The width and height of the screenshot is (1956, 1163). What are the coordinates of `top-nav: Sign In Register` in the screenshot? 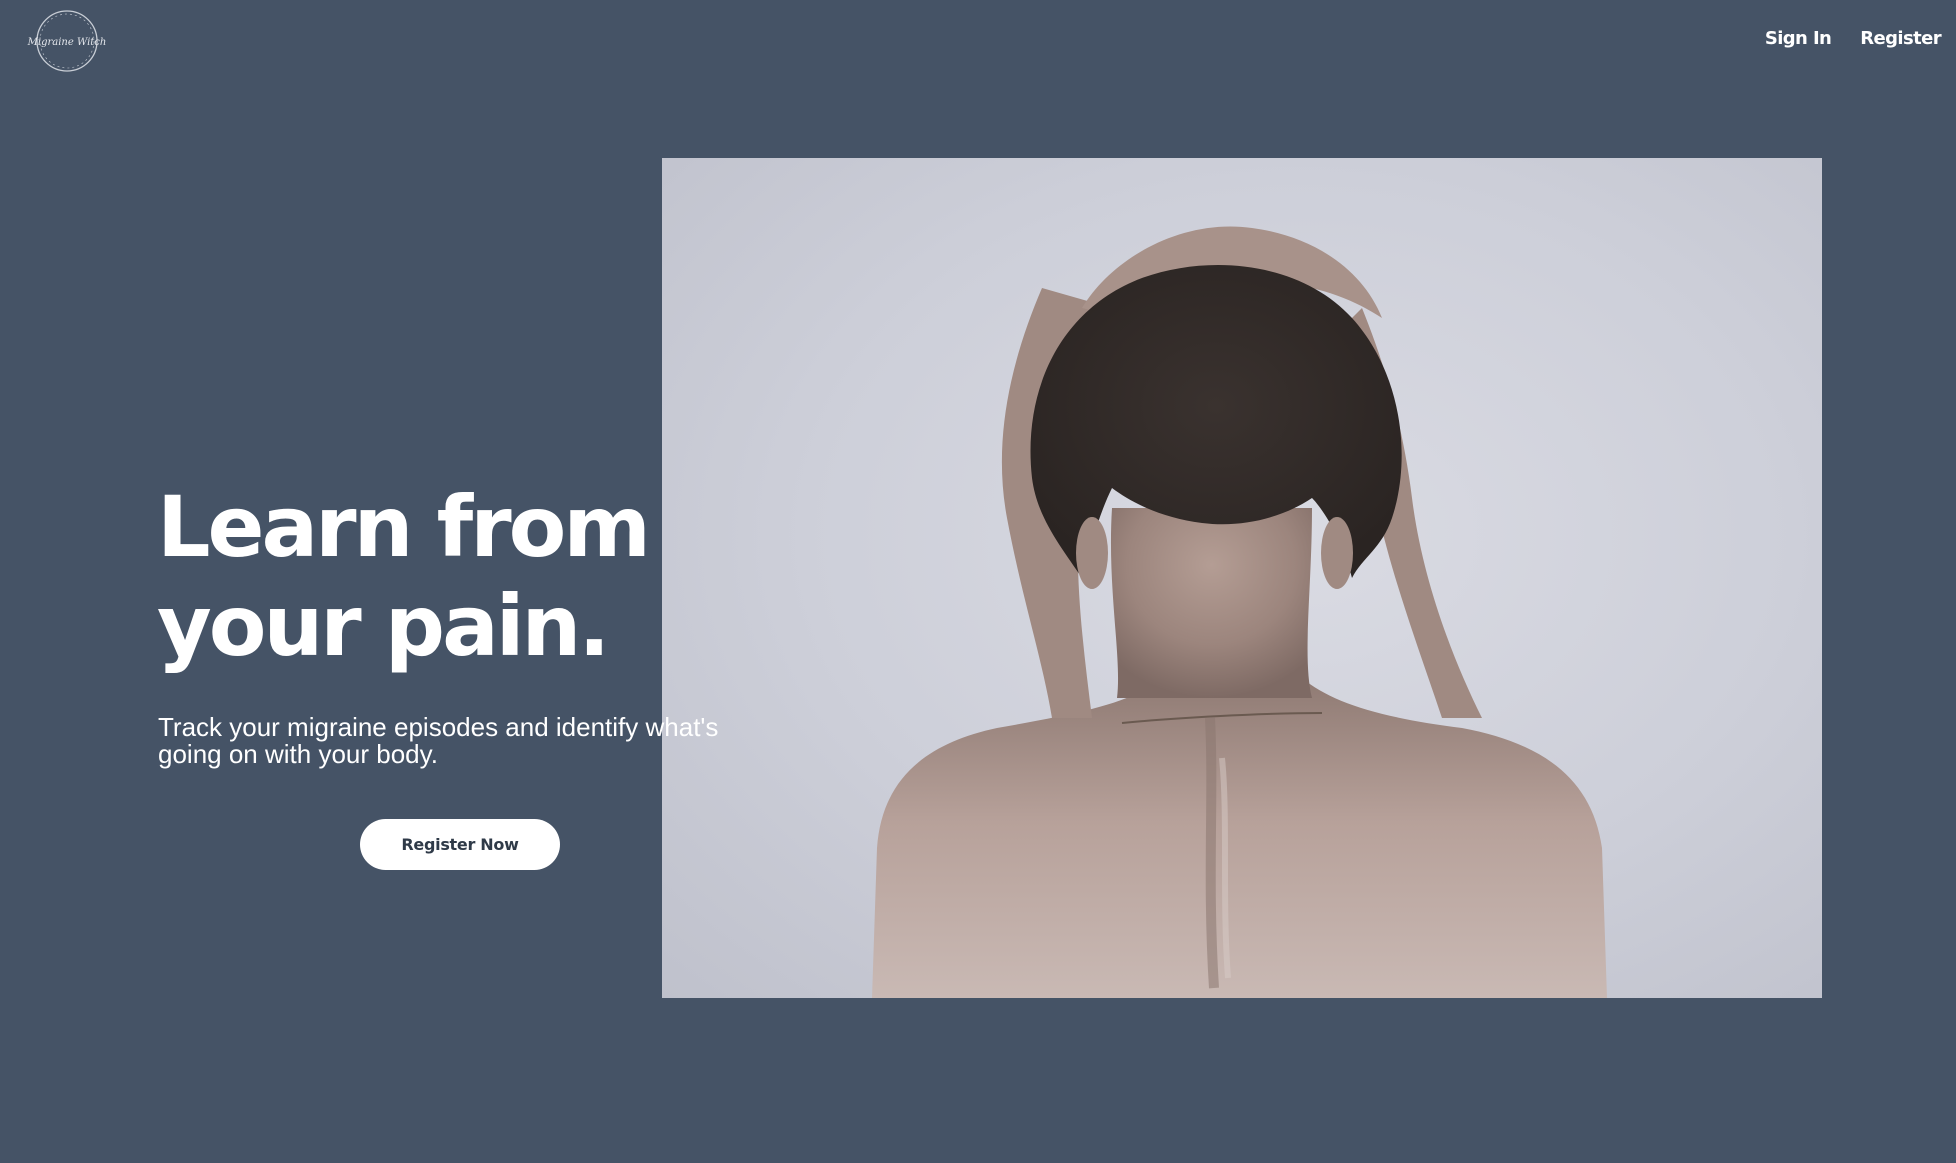 It's located at (1853, 38).